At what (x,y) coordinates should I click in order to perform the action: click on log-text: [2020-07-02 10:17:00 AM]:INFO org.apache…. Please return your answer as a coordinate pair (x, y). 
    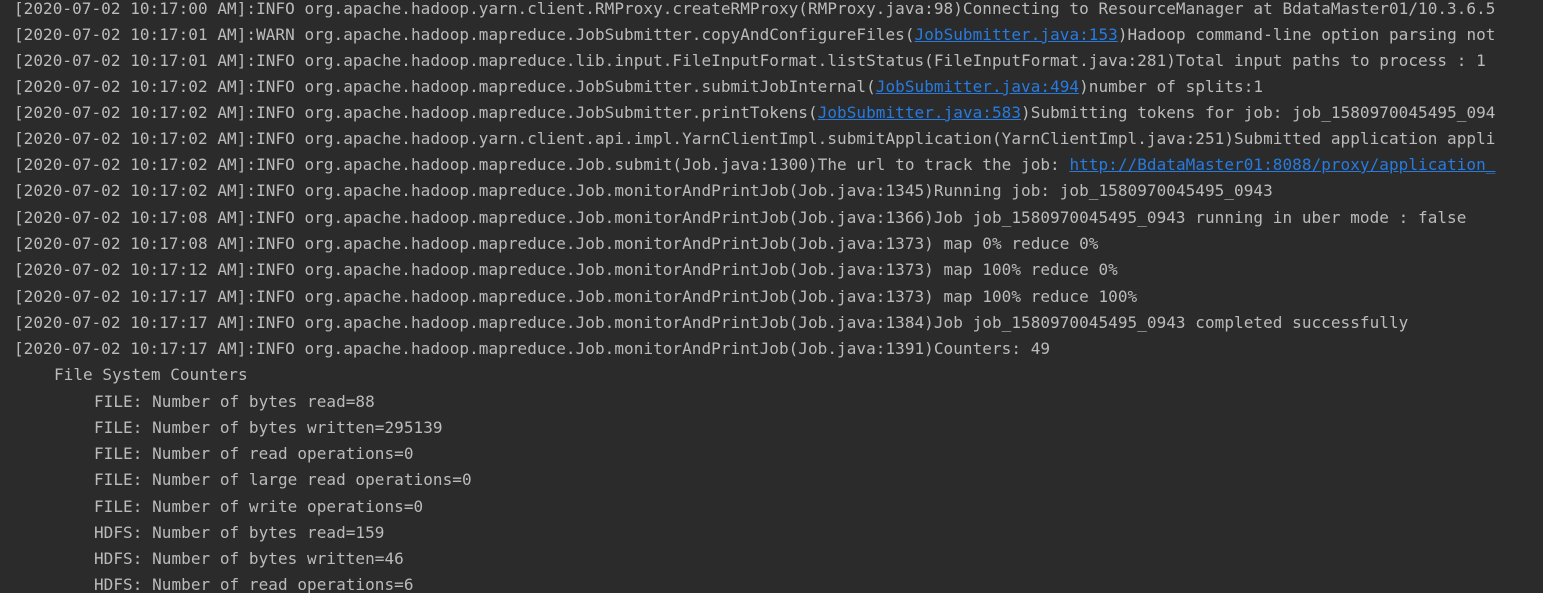
    Looking at the image, I should click on (755, 9).